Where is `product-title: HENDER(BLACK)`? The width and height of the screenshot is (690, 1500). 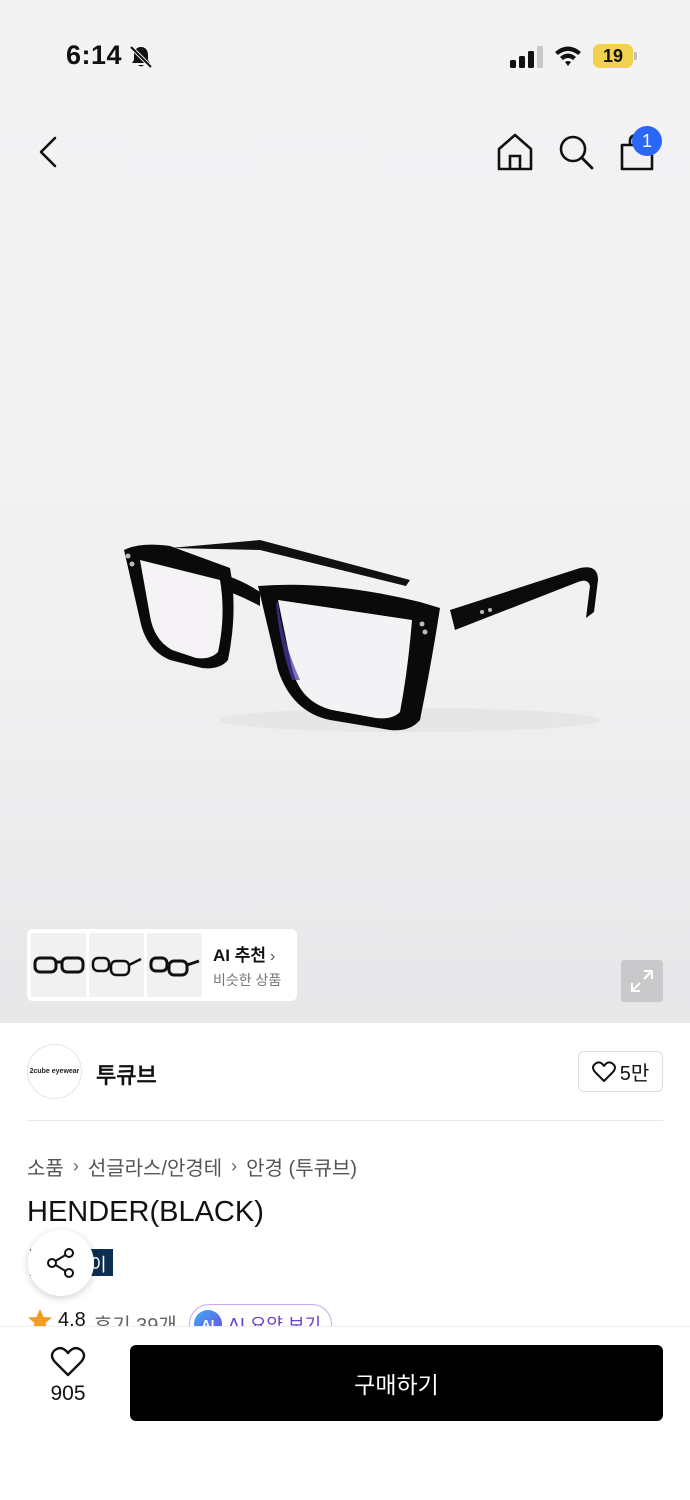 product-title: HENDER(BLACK) is located at coordinates (145, 1212).